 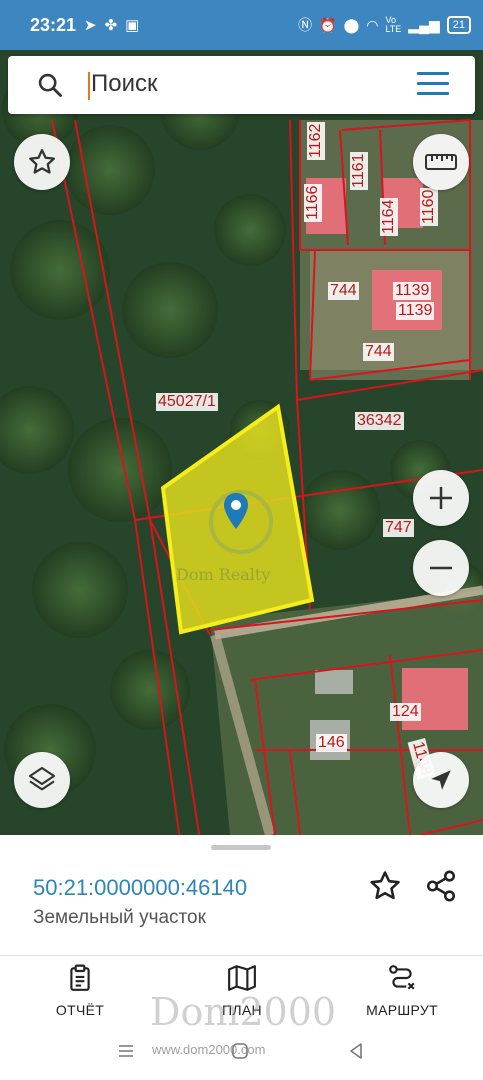 I want to click on parcel-label: 1160, so click(x=429, y=206).